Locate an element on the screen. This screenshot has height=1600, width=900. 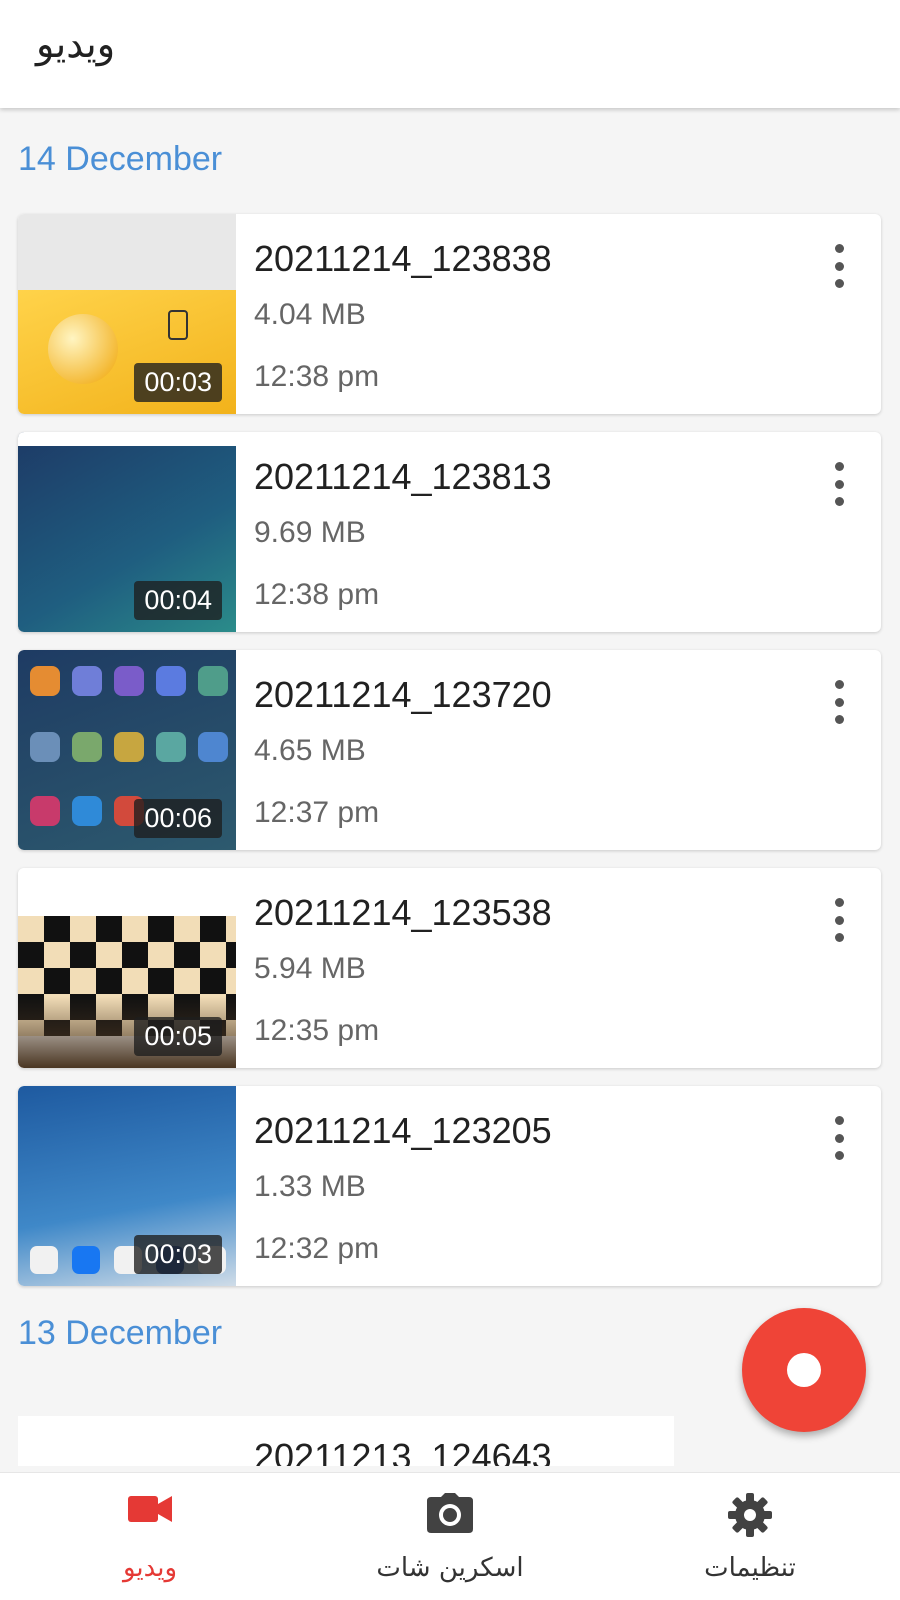
section-header-14-december: 14 December is located at coordinates (120, 159).